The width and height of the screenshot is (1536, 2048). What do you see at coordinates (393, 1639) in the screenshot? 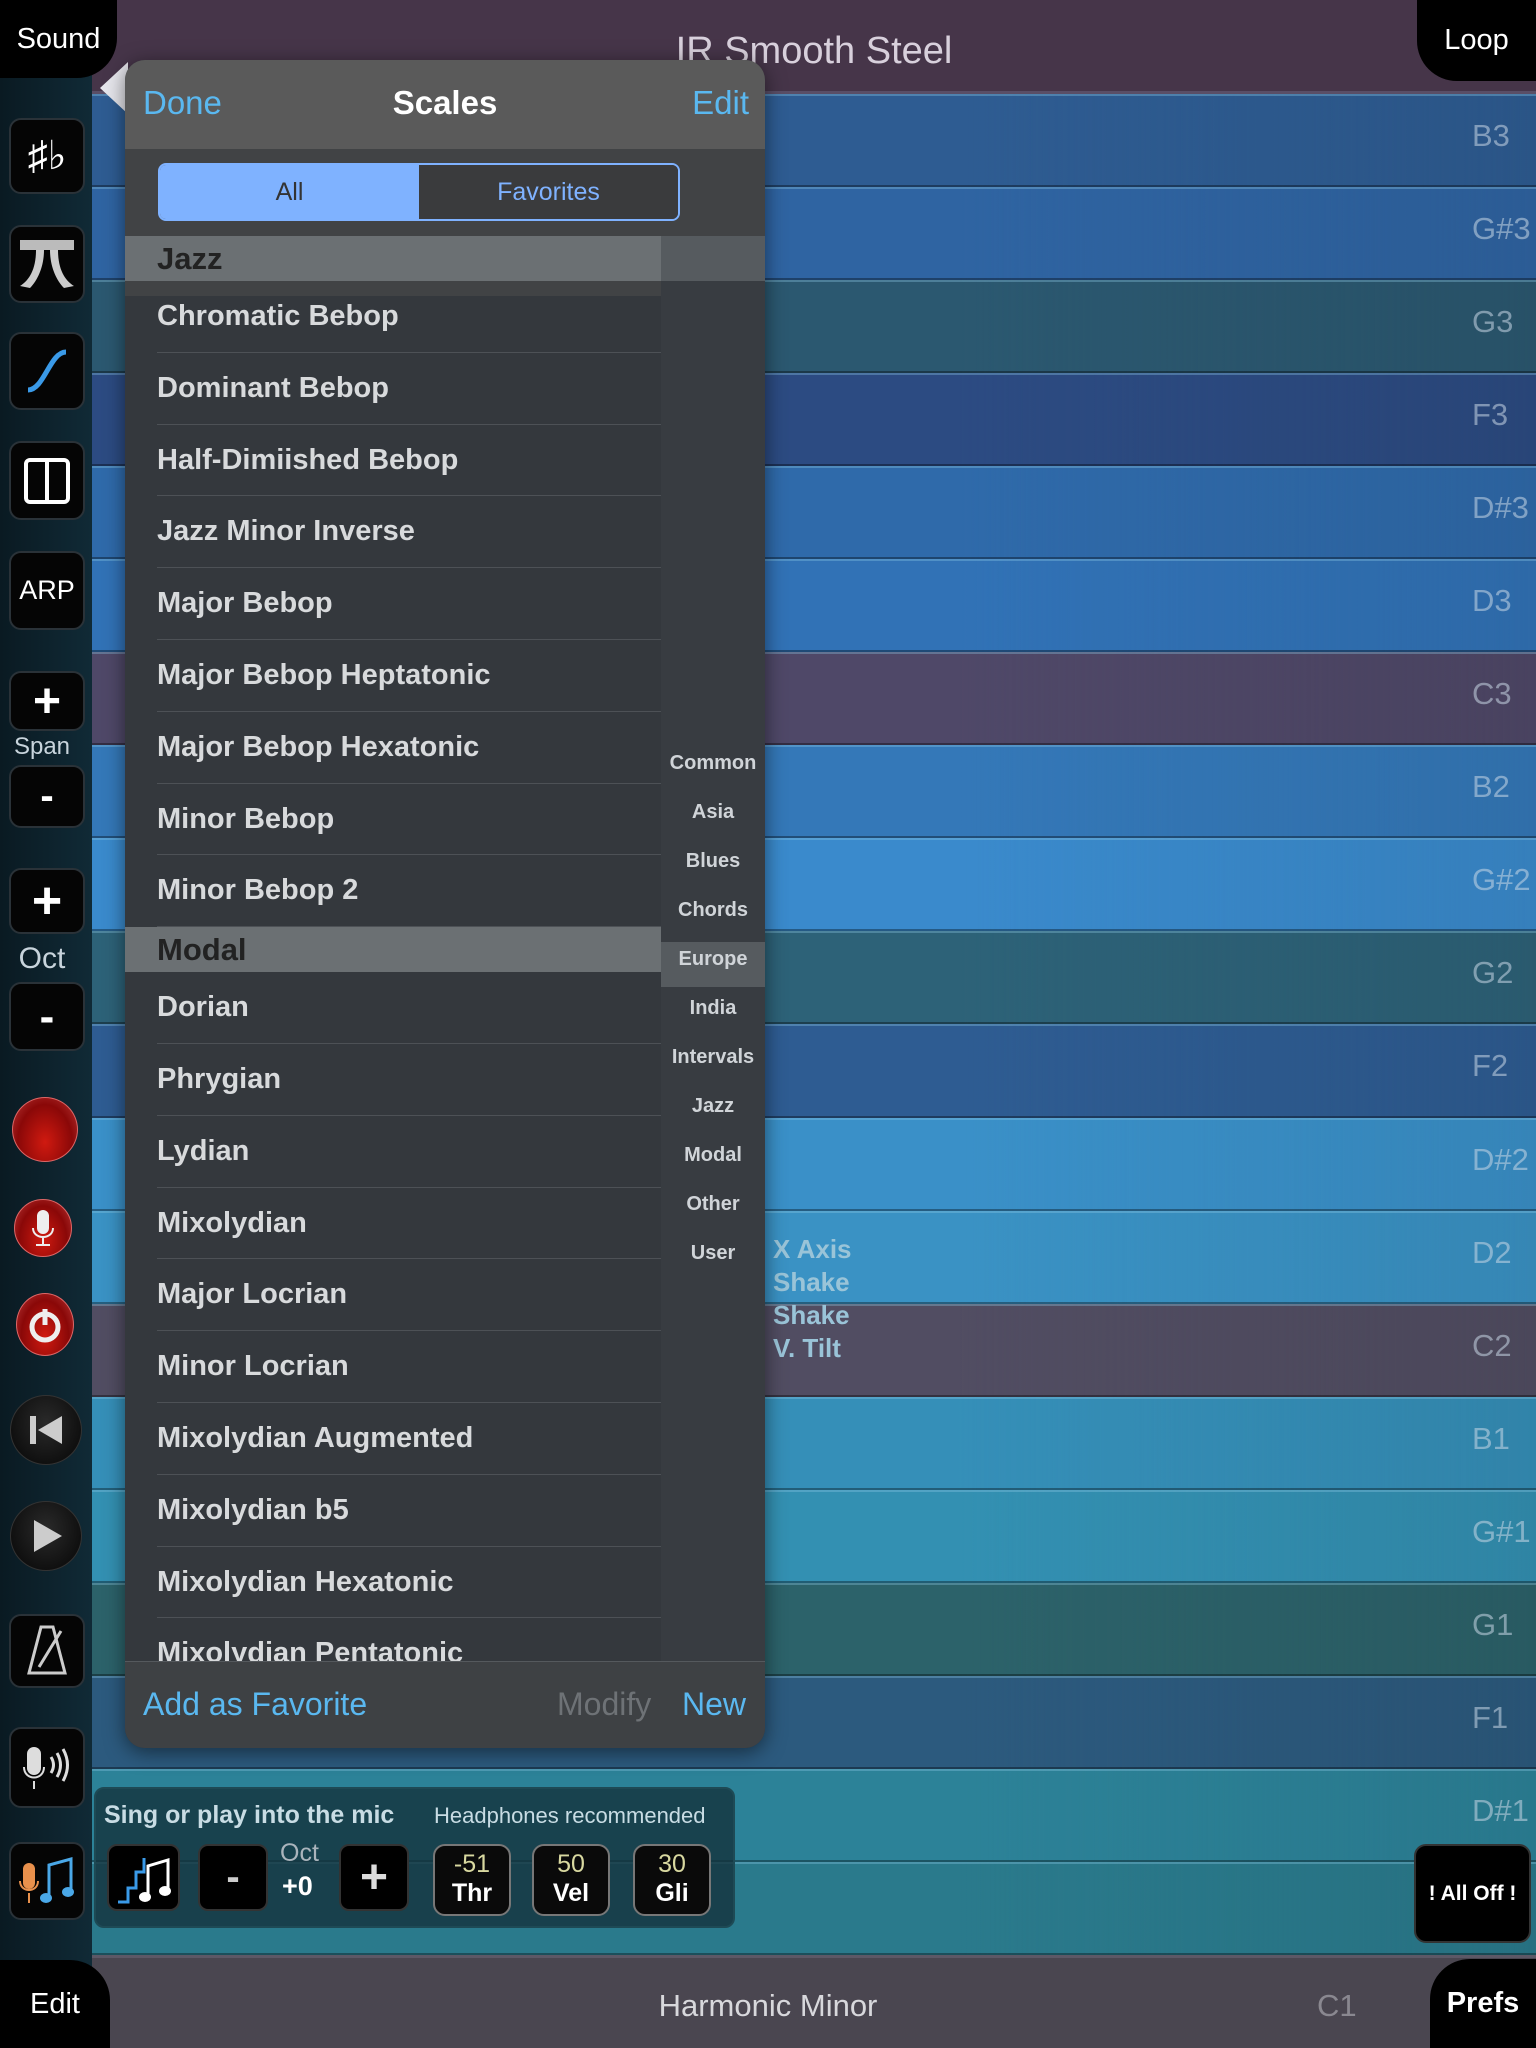
I see `scale-list-item: Mixolydian Pentatonic` at bounding box center [393, 1639].